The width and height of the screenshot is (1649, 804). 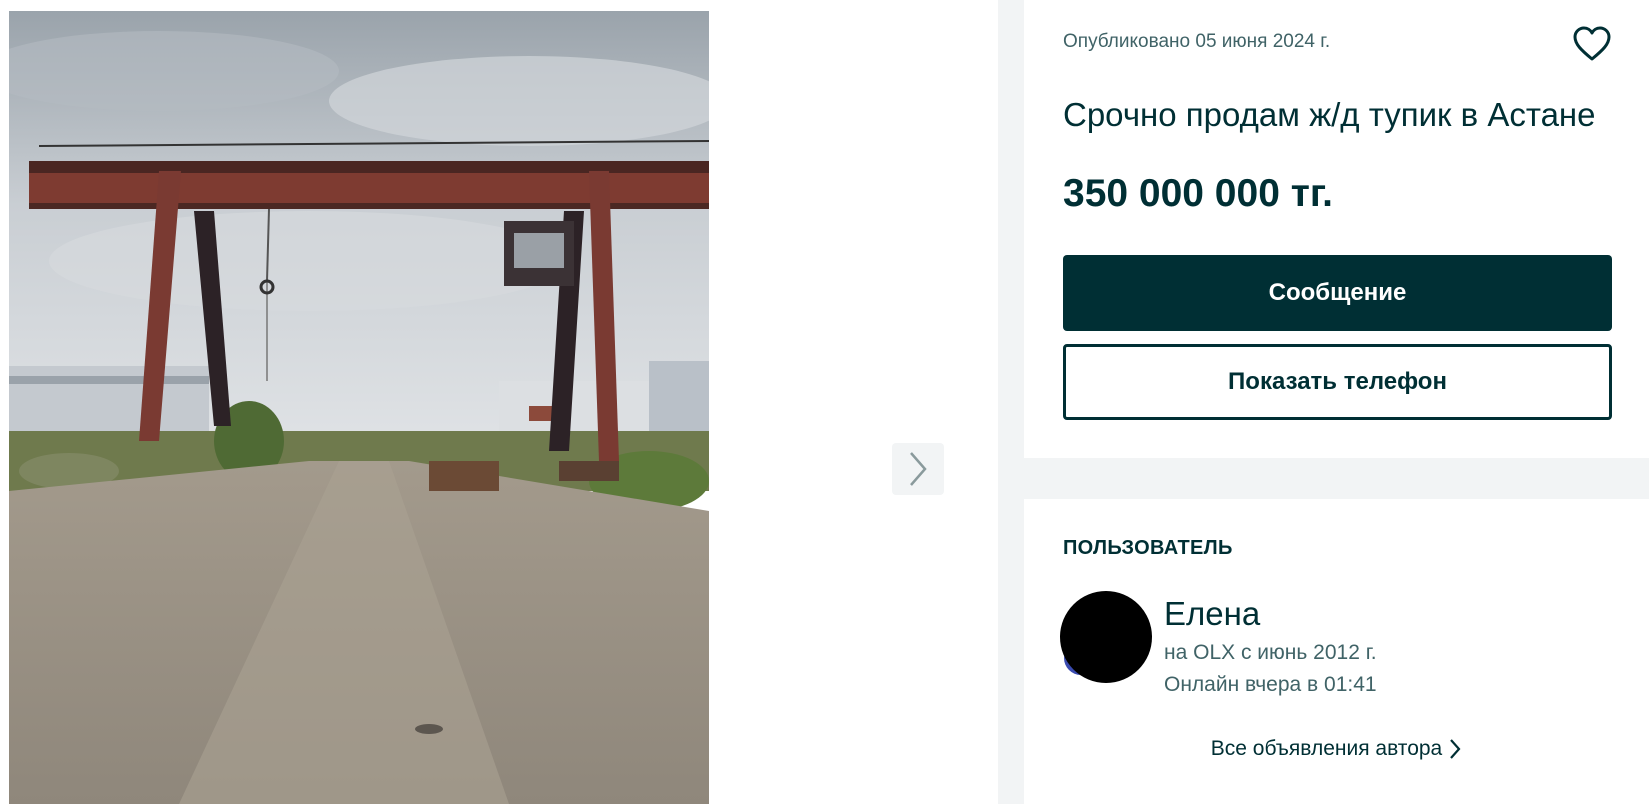 I want to click on user-section-heading: ПОЛЬЗОВАТЕЛЬ, so click(x=1148, y=548).